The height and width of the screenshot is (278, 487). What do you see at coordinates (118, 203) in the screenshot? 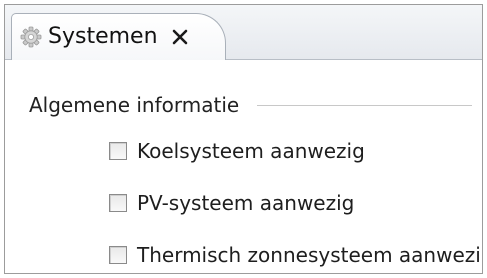
I see `pv-systeem-checkbox` at bounding box center [118, 203].